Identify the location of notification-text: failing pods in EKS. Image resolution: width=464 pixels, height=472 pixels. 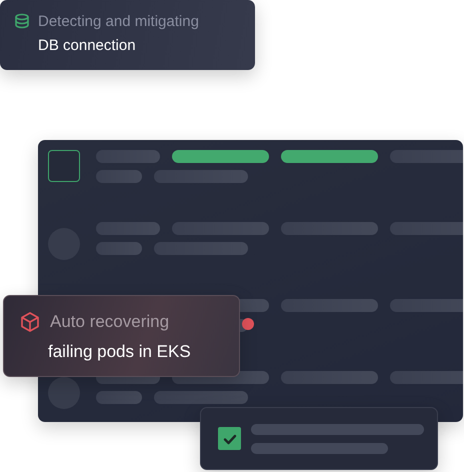
(120, 352).